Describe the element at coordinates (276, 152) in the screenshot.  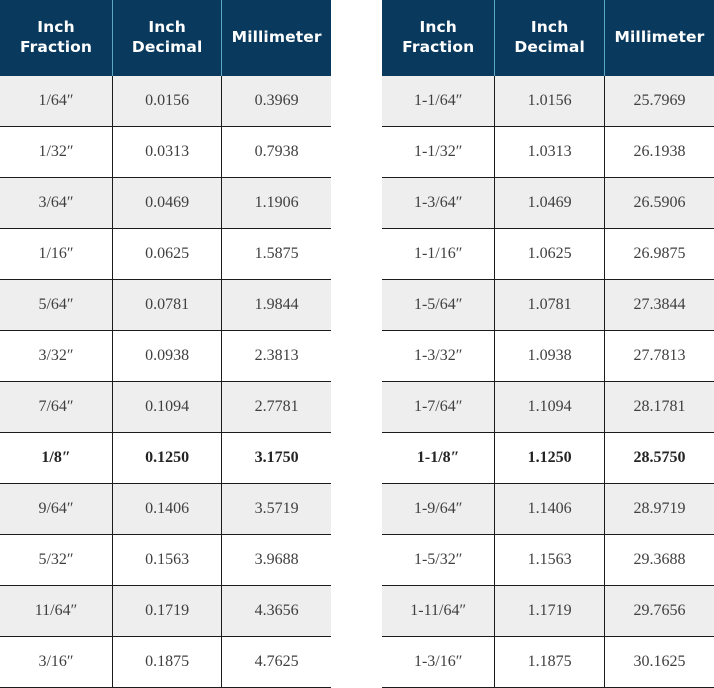
I see `cell-millimeter: 0.7938` at that location.